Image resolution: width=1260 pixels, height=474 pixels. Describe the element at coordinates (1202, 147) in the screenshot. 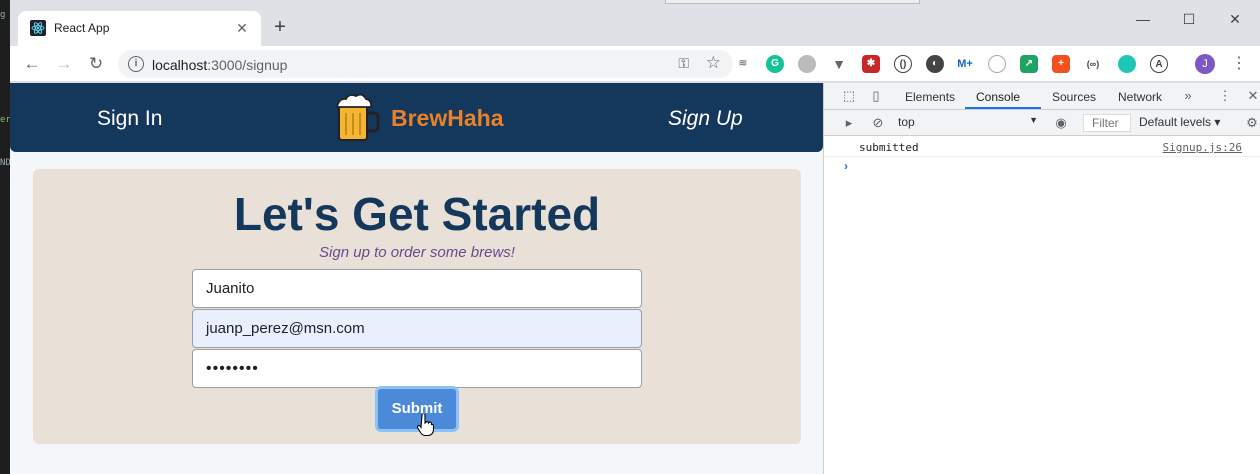

I see `console-source-link: Signup.js:26` at that location.